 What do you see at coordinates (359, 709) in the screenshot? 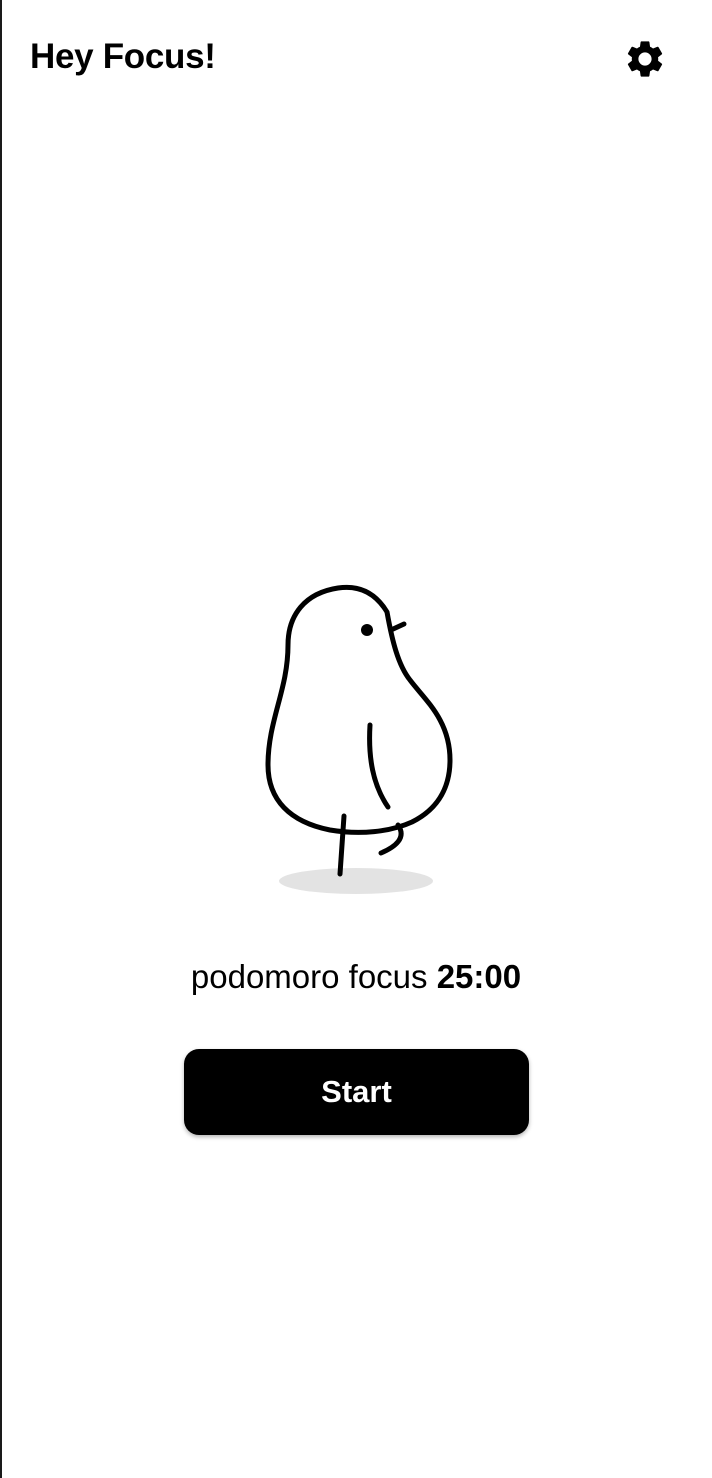
I see `chick-body-outline` at bounding box center [359, 709].